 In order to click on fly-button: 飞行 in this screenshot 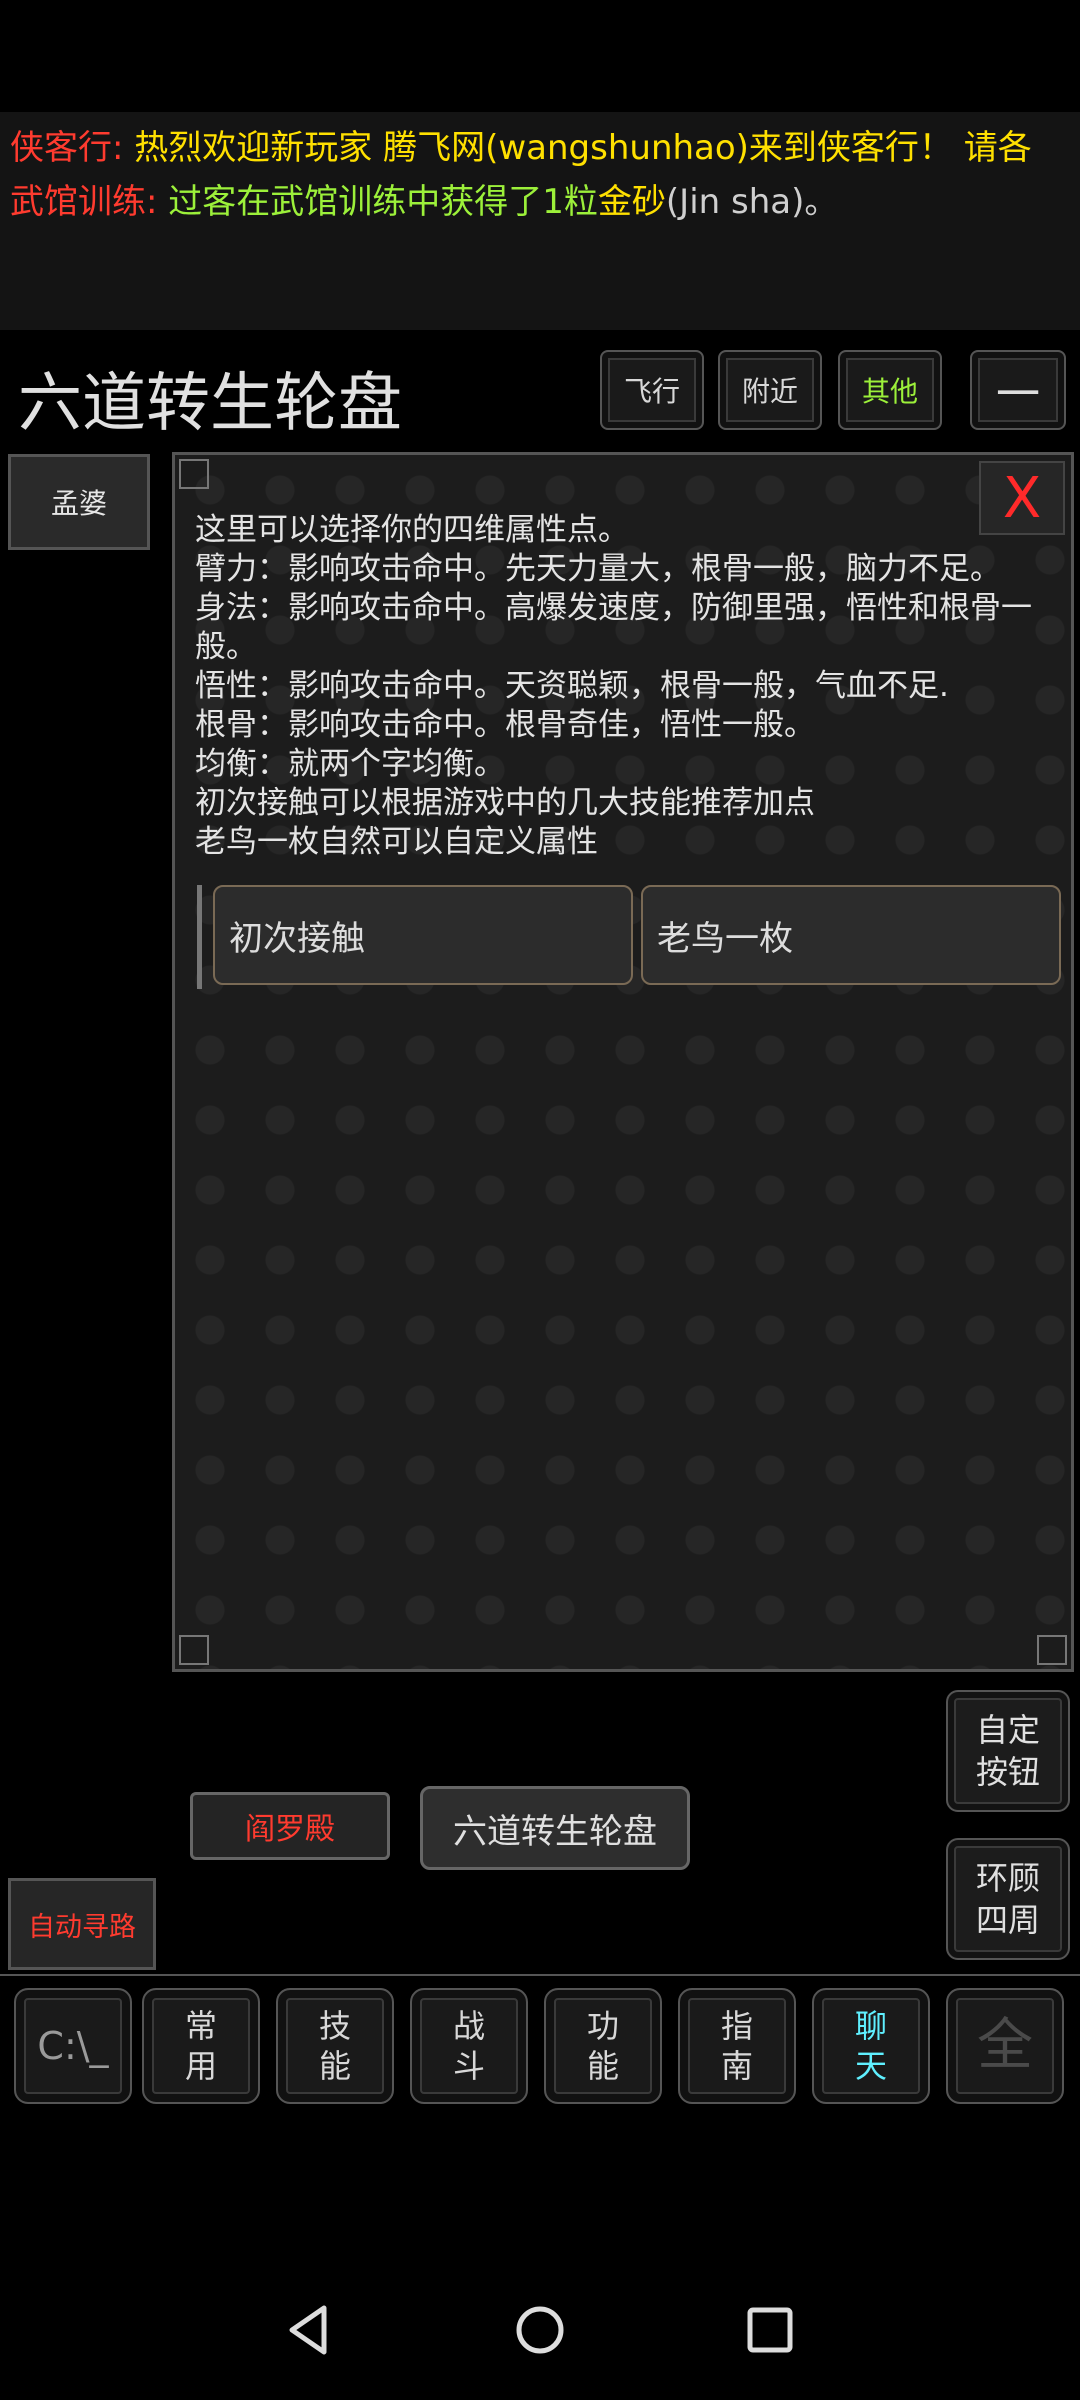, I will do `click(652, 390)`.